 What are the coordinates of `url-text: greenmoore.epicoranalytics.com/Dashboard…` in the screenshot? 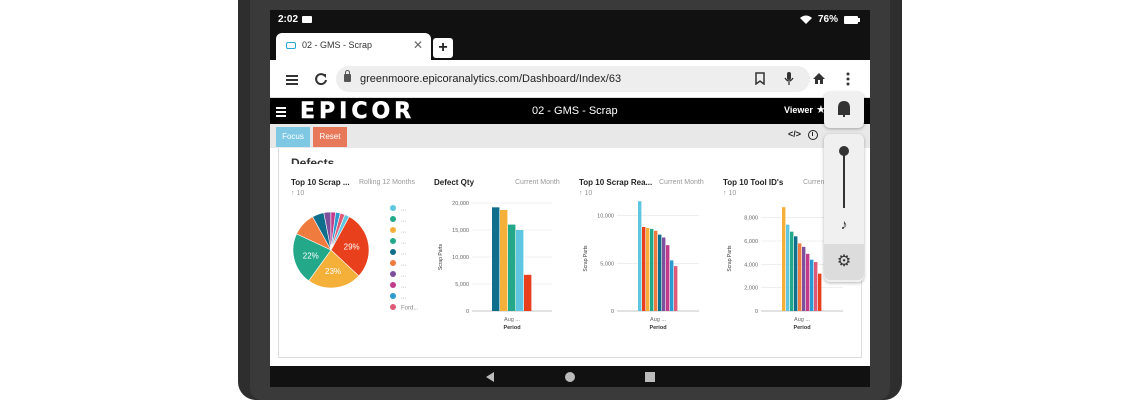 It's located at (491, 79).